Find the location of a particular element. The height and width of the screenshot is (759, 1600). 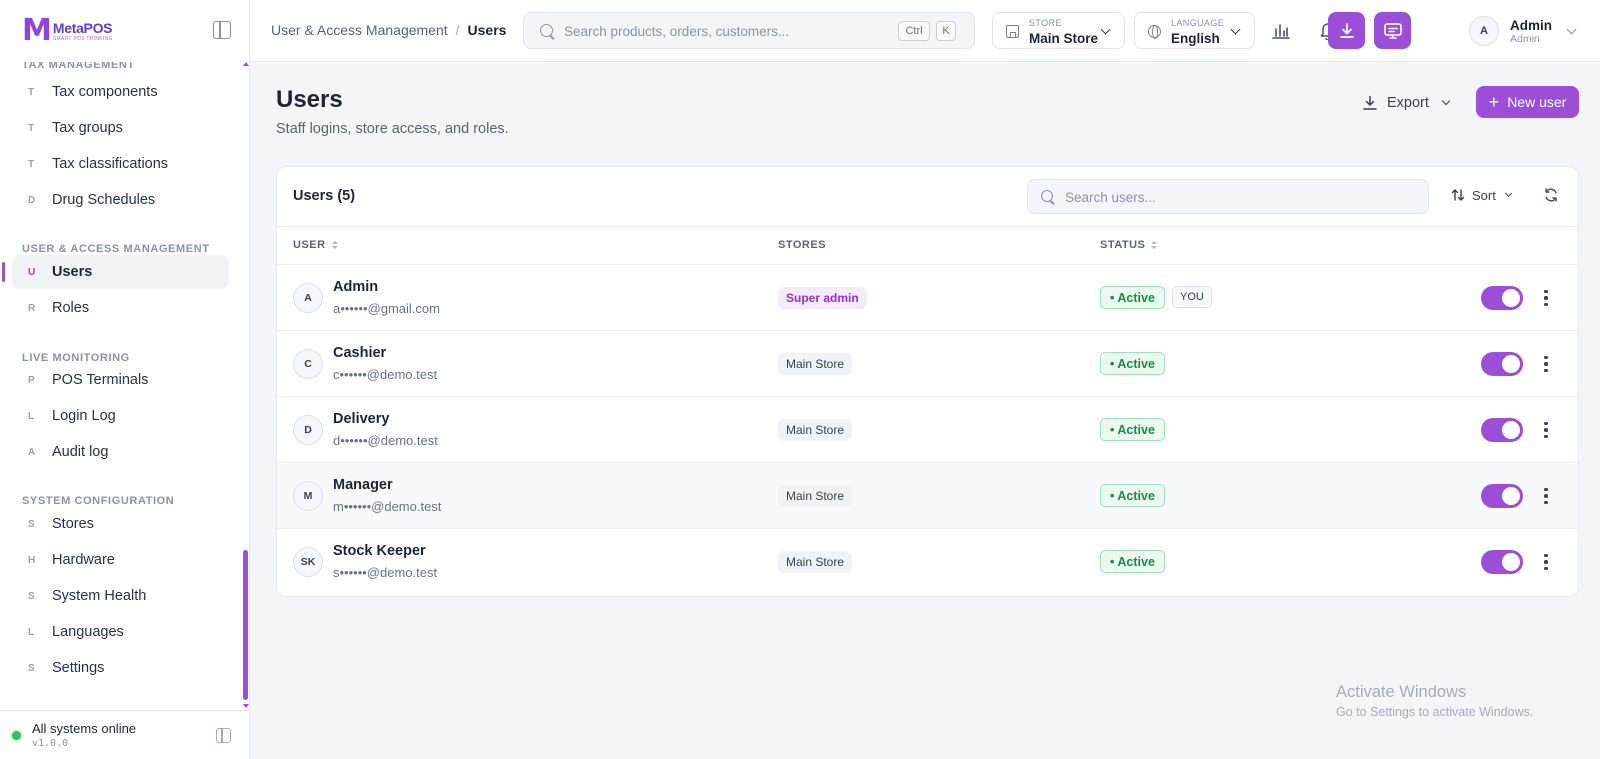

shortcut-k-key: K is located at coordinates (946, 31).